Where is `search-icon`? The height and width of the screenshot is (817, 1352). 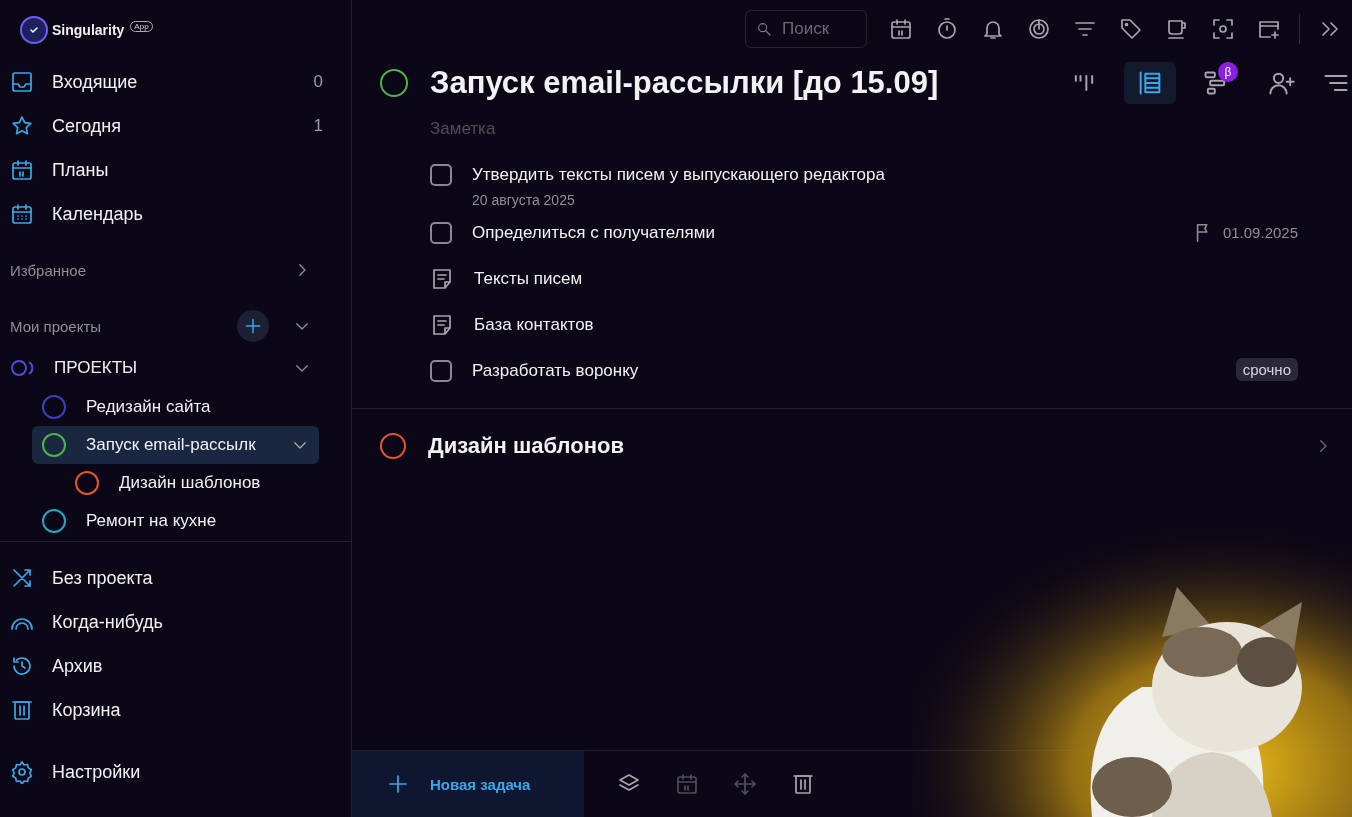 search-icon is located at coordinates (764, 29).